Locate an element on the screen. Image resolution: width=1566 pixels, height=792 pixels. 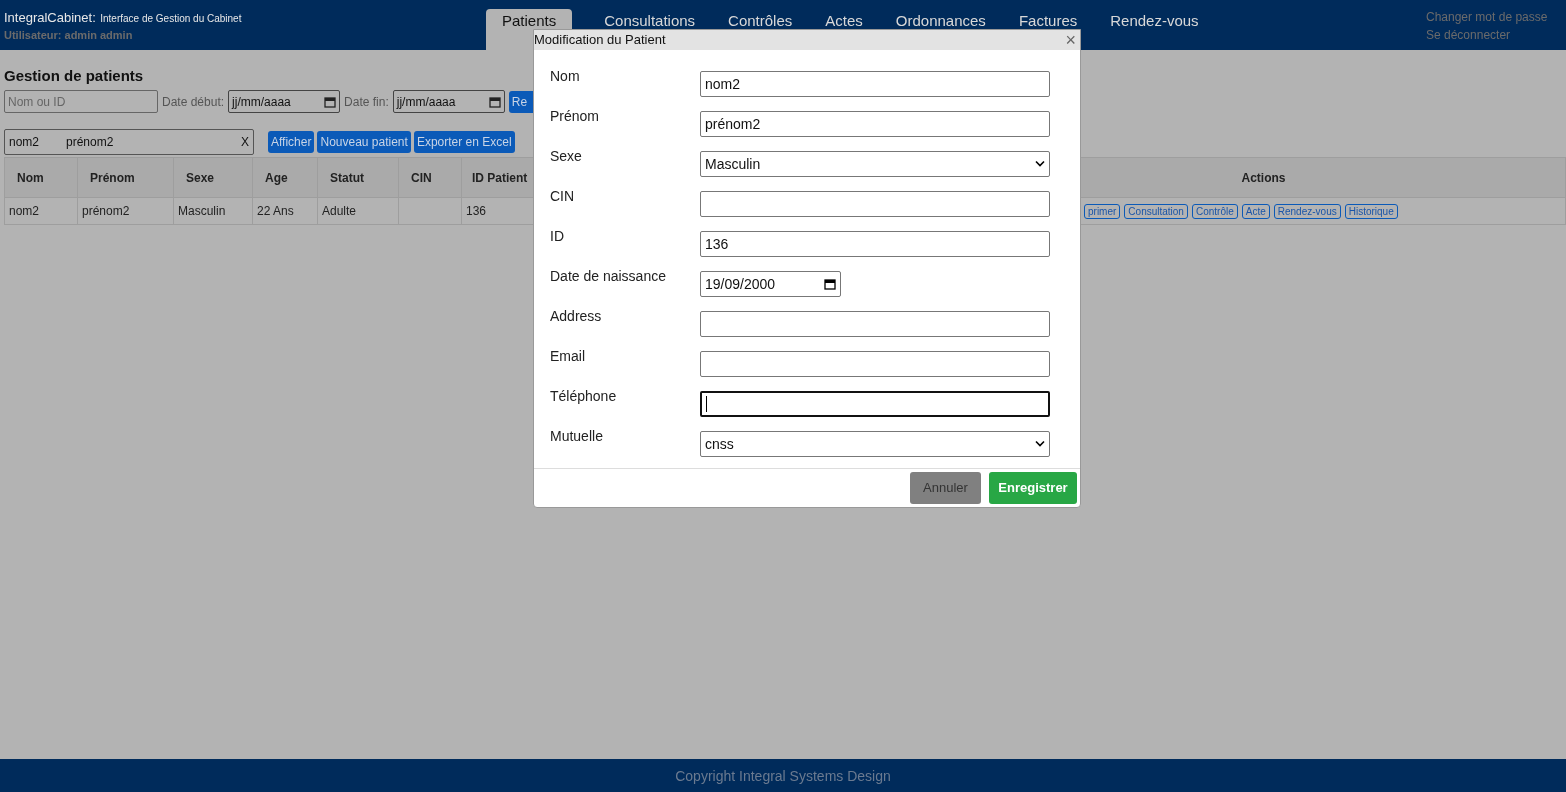
column-header: Statut is located at coordinates (358, 177).